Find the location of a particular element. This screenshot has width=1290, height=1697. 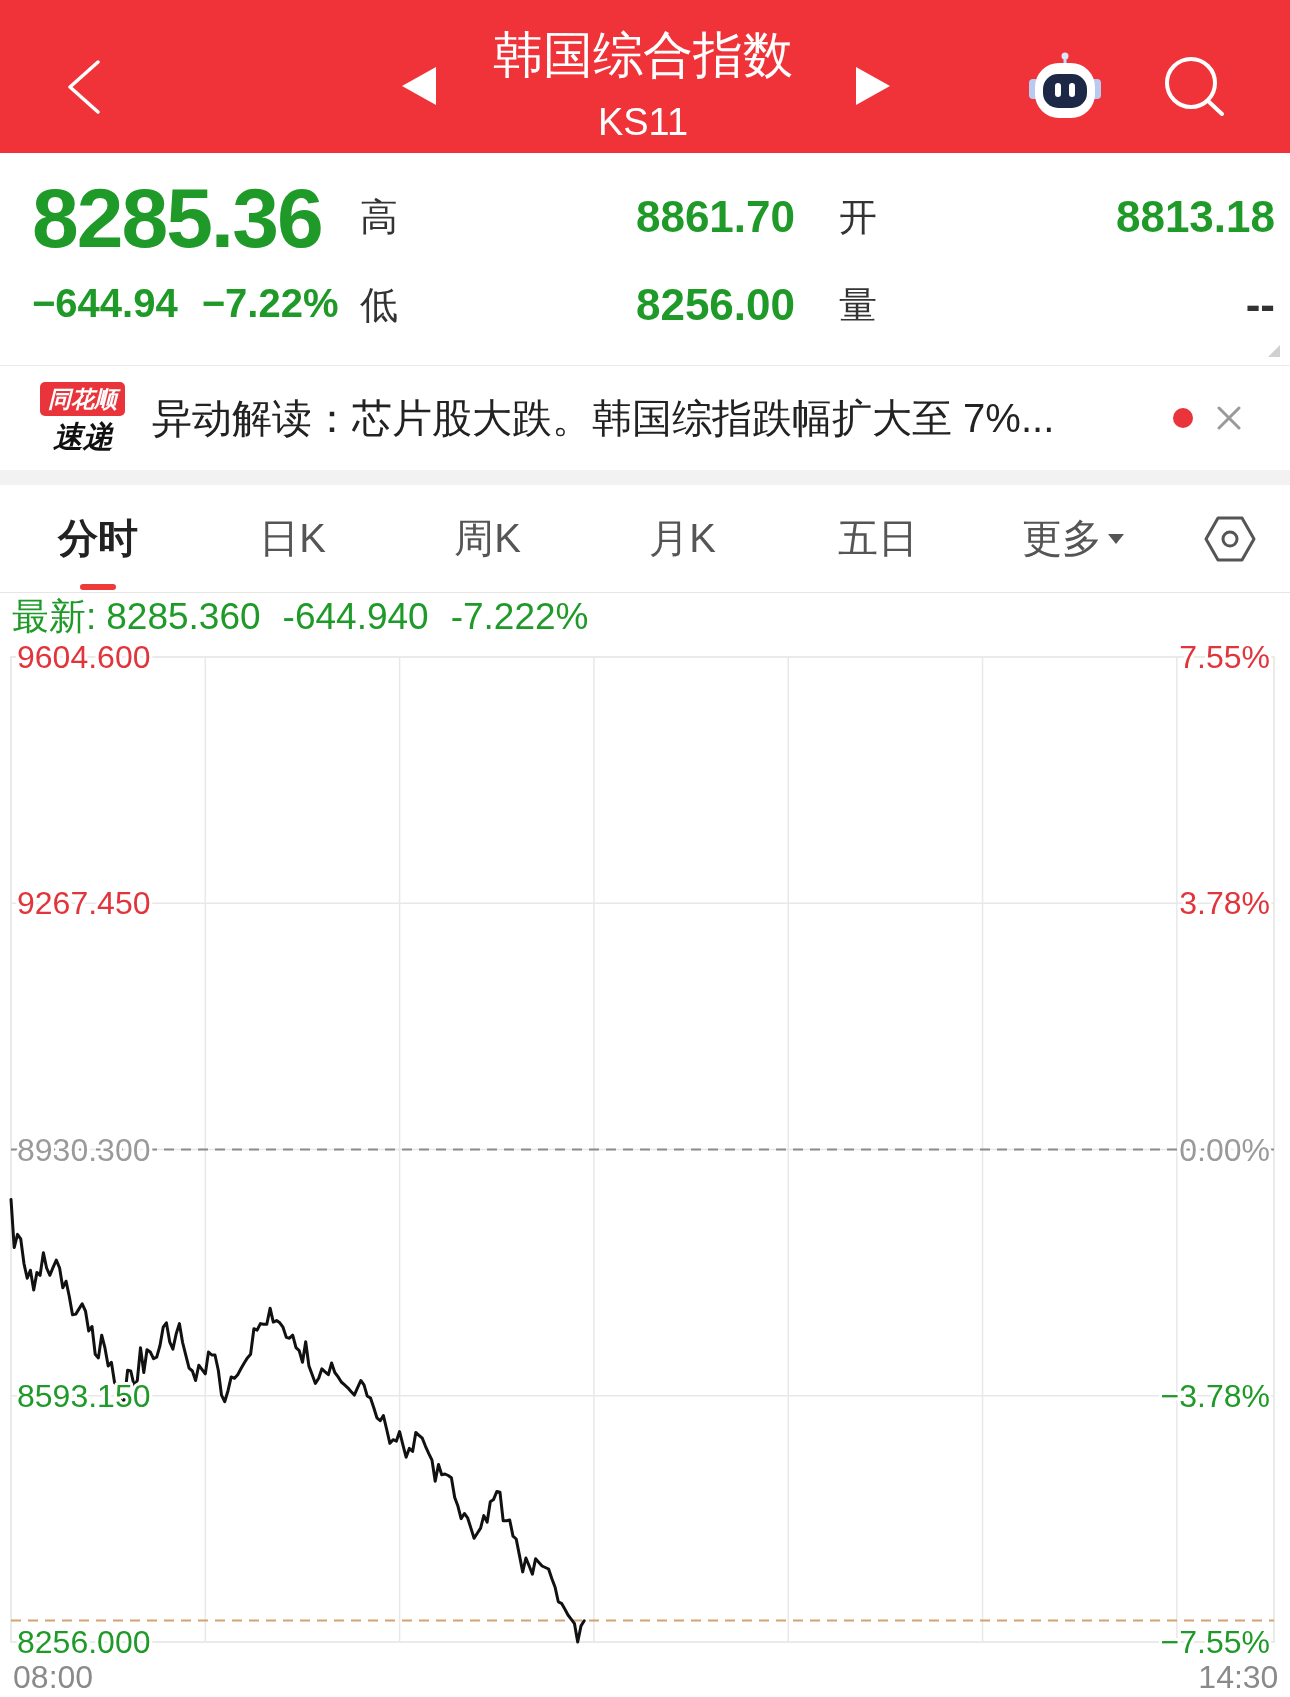

more-dropdown: 更多 is located at coordinates (1072, 538).